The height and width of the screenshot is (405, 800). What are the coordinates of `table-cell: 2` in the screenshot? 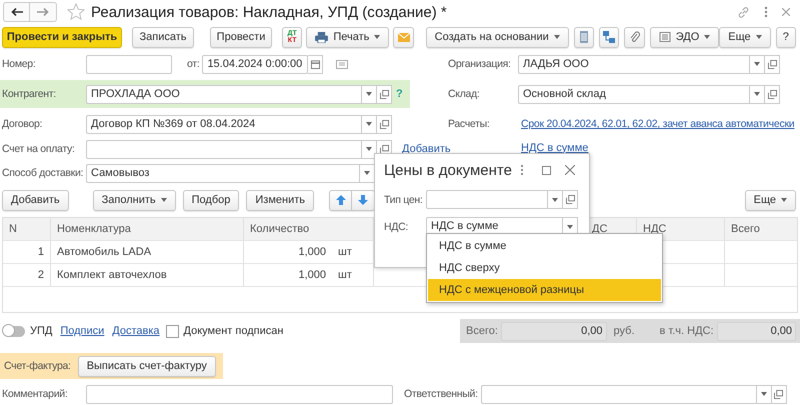 It's located at (27, 275).